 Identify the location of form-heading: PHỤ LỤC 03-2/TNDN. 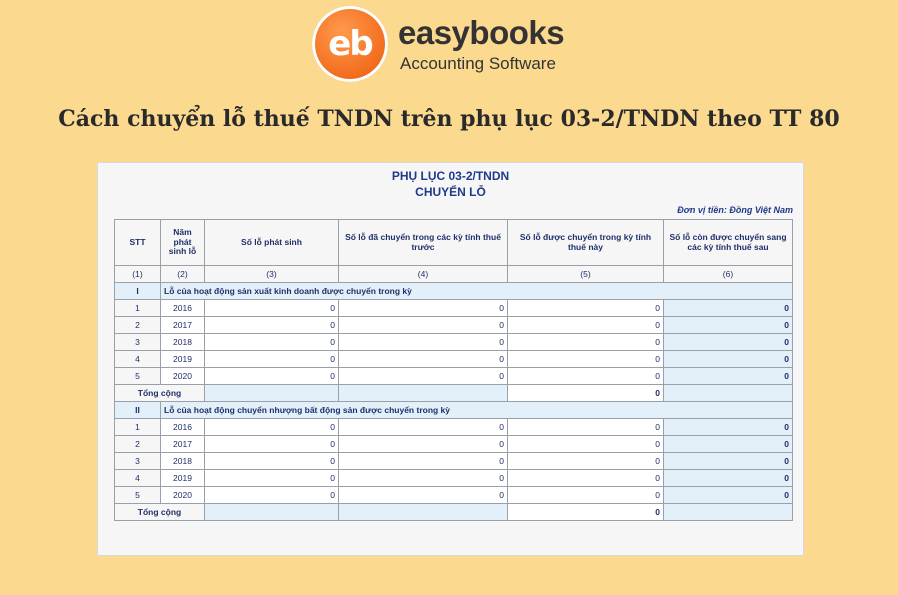
(450, 176).